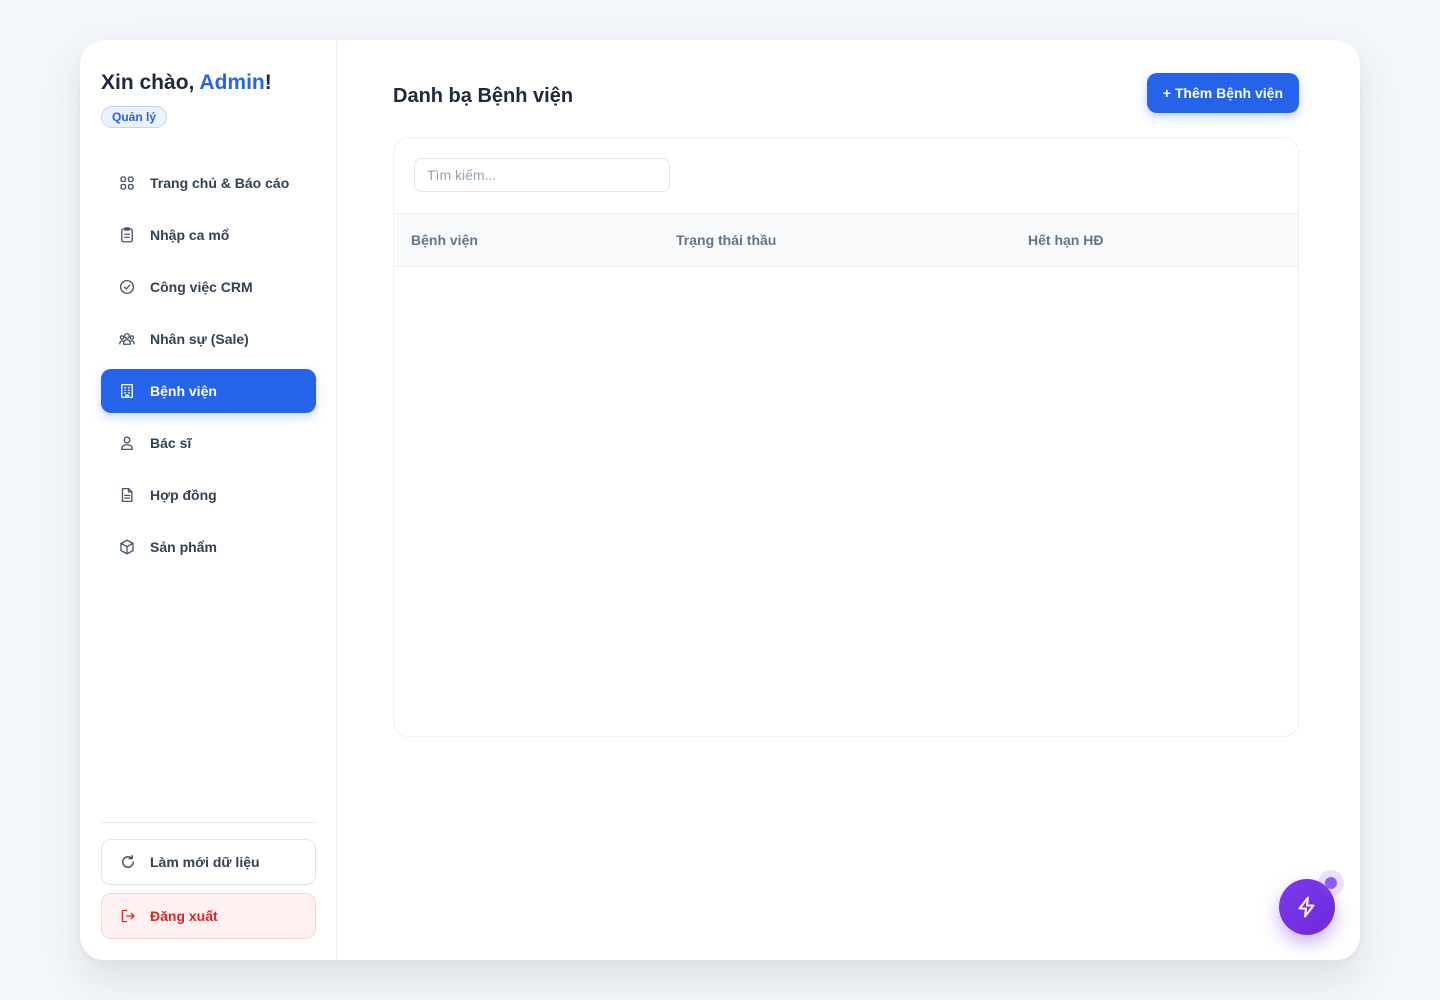  I want to click on refresh-icon, so click(128, 862).